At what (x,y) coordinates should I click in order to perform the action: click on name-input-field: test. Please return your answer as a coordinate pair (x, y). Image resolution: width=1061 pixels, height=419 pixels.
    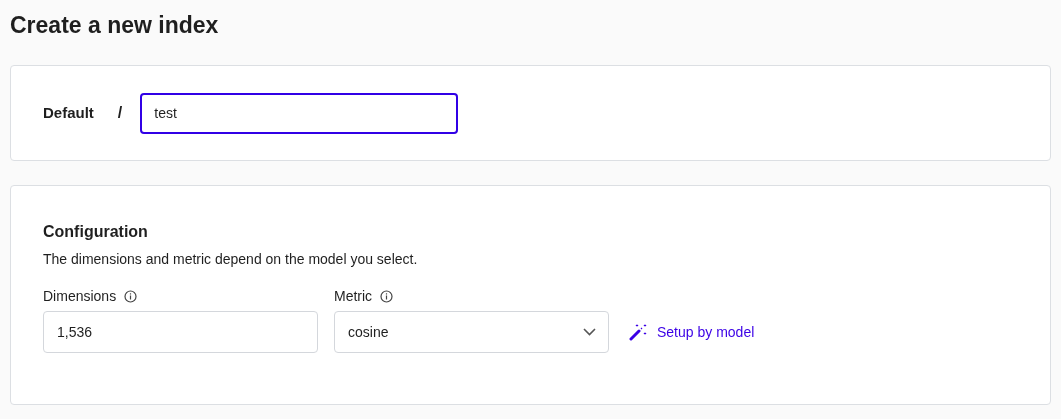
    Looking at the image, I should click on (299, 113).